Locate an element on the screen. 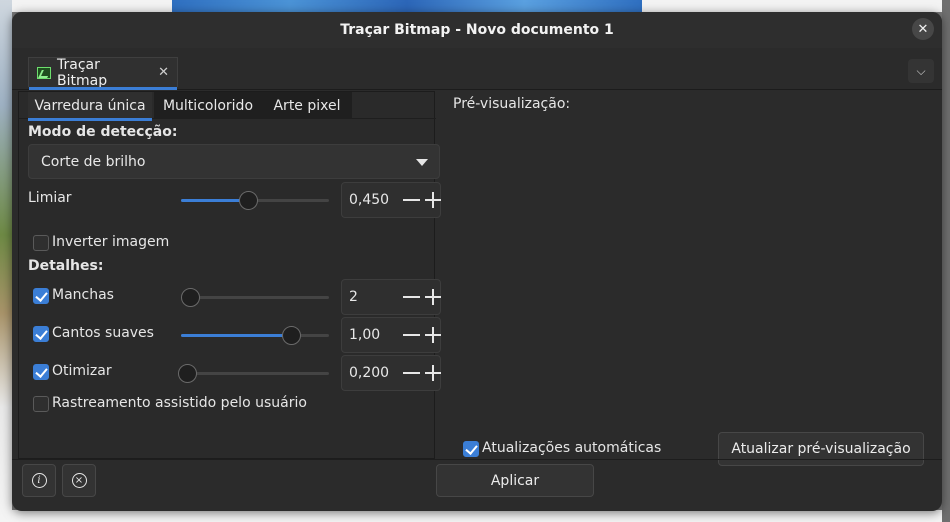 Image resolution: width=950 pixels, height=522 pixels. window-titlebar: Traçar Bitmap - Novo documento 1 ✕ is located at coordinates (477, 30).